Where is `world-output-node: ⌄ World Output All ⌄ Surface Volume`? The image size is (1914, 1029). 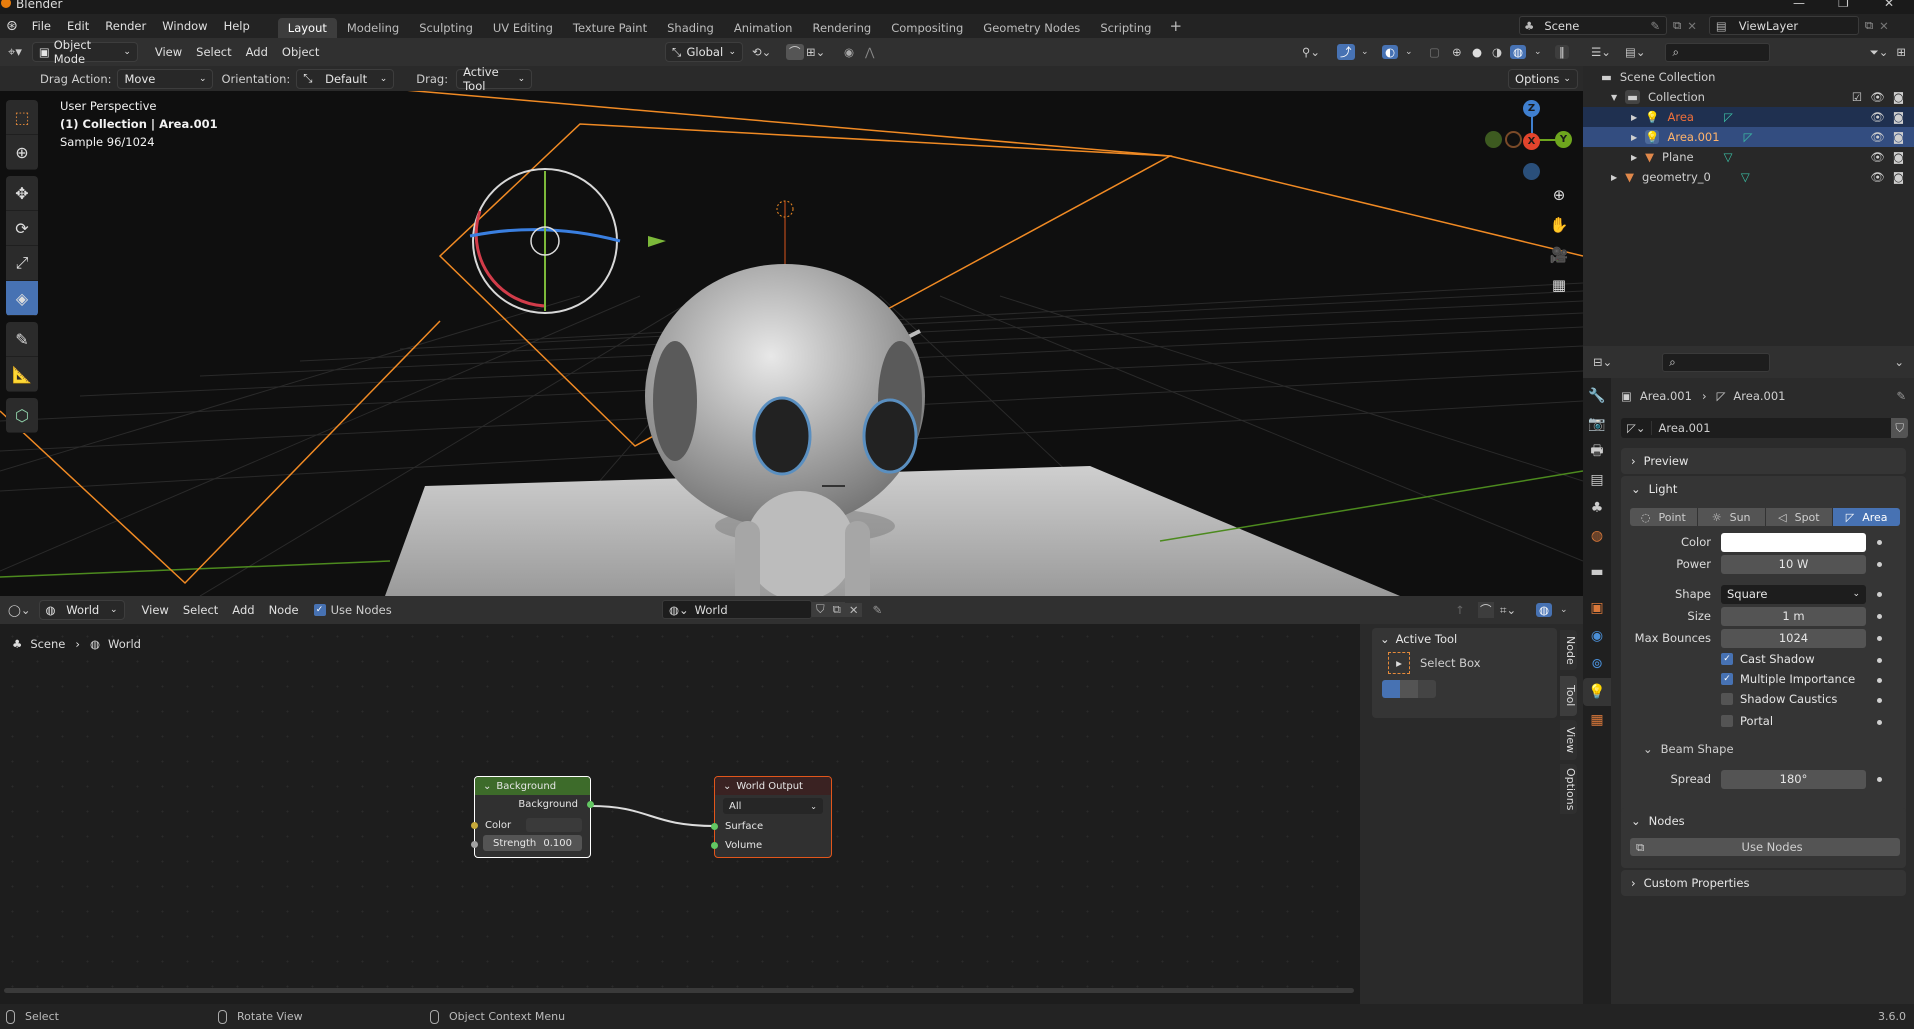
world-output-node: ⌄ World Output All ⌄ Surface Volume is located at coordinates (771, 817).